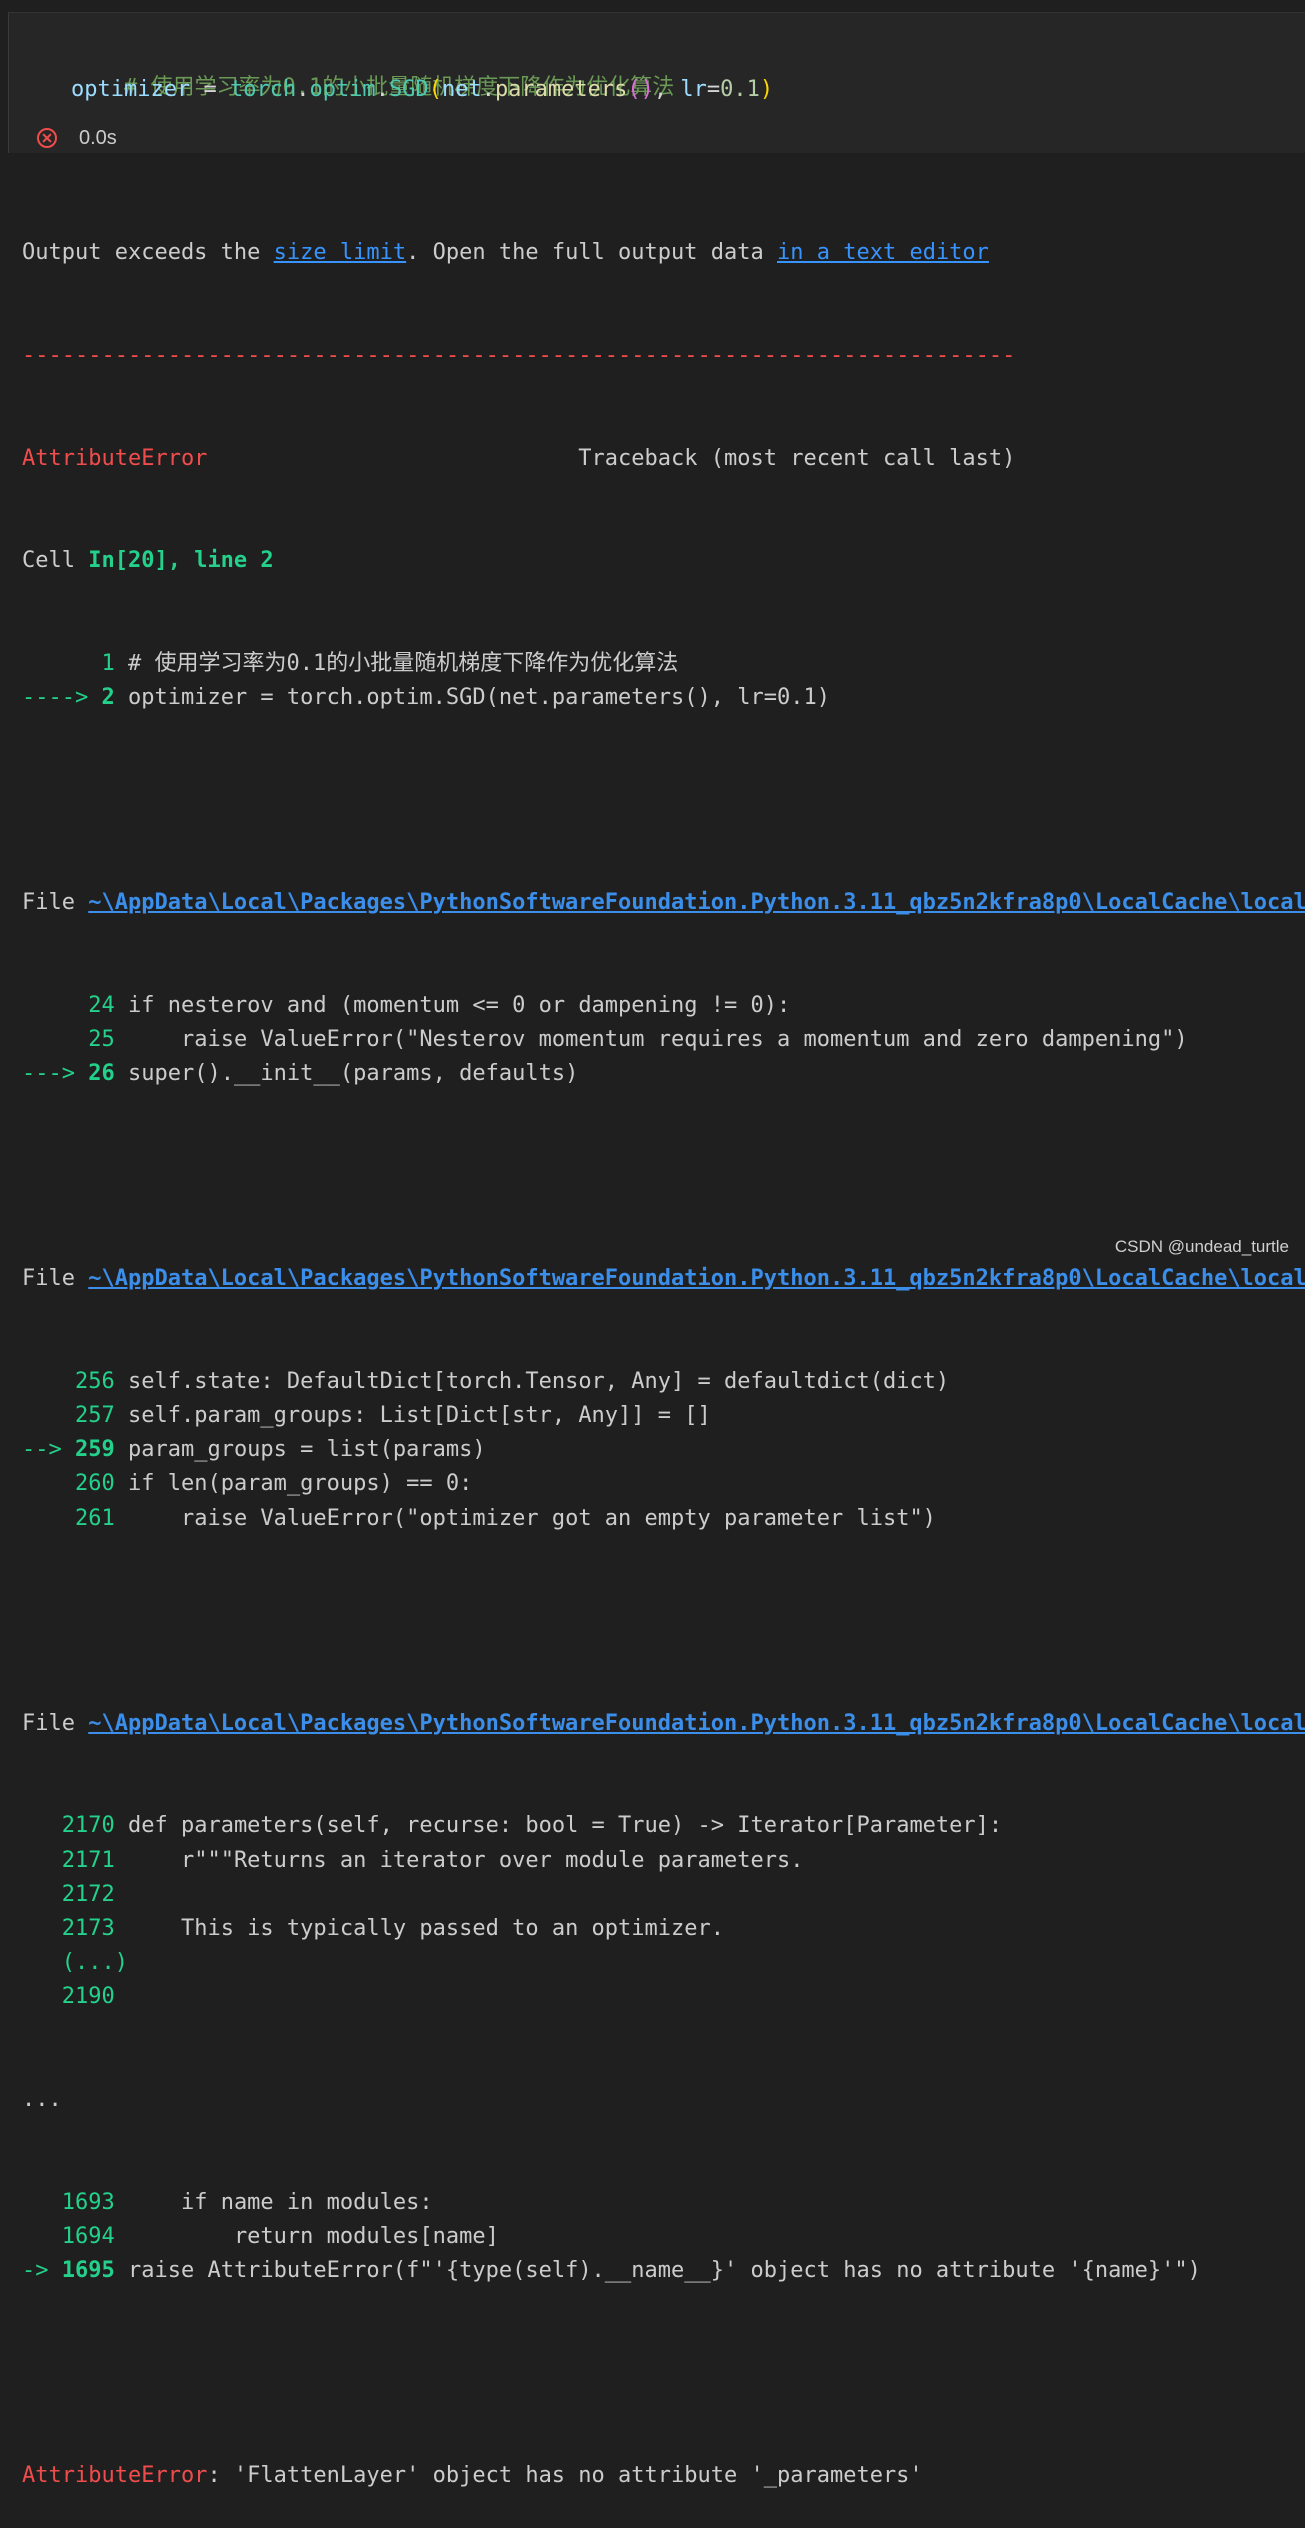 This screenshot has height=2528, width=1305. I want to click on traceback-line-number: 259, so click(94, 1450).